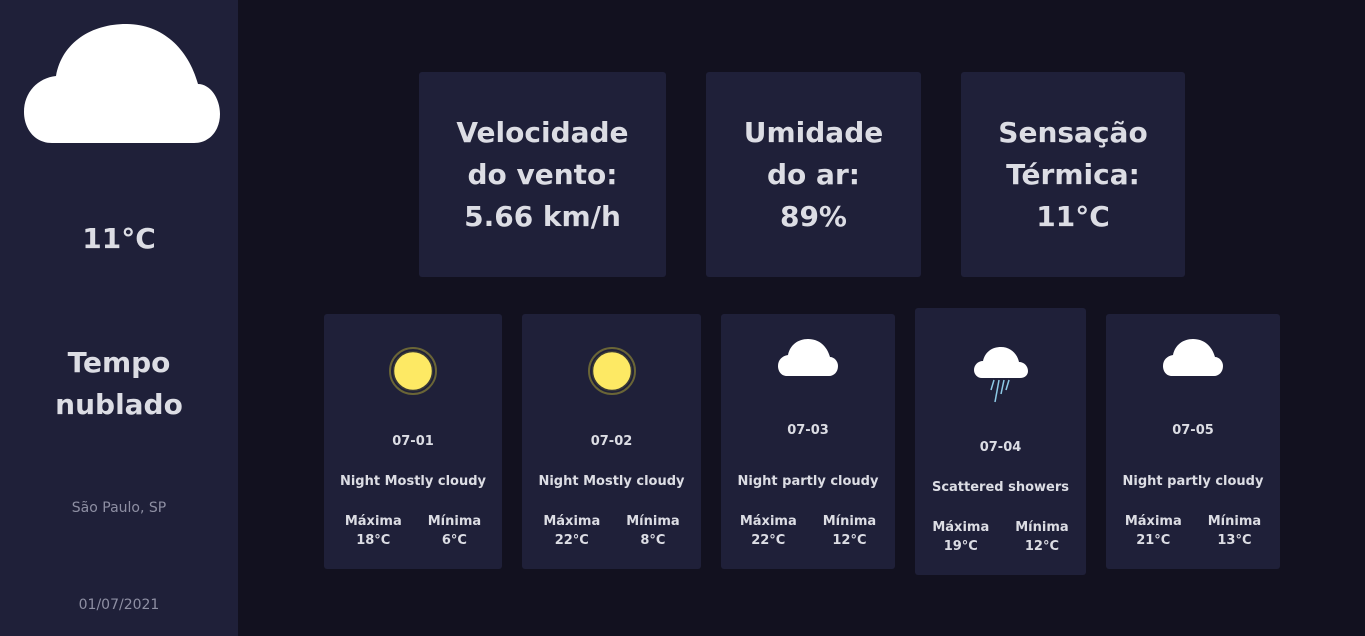 This screenshot has width=1365, height=636. Describe the element at coordinates (373, 531) in the screenshot. I see `forecast-max: Máxima 18°C` at that location.